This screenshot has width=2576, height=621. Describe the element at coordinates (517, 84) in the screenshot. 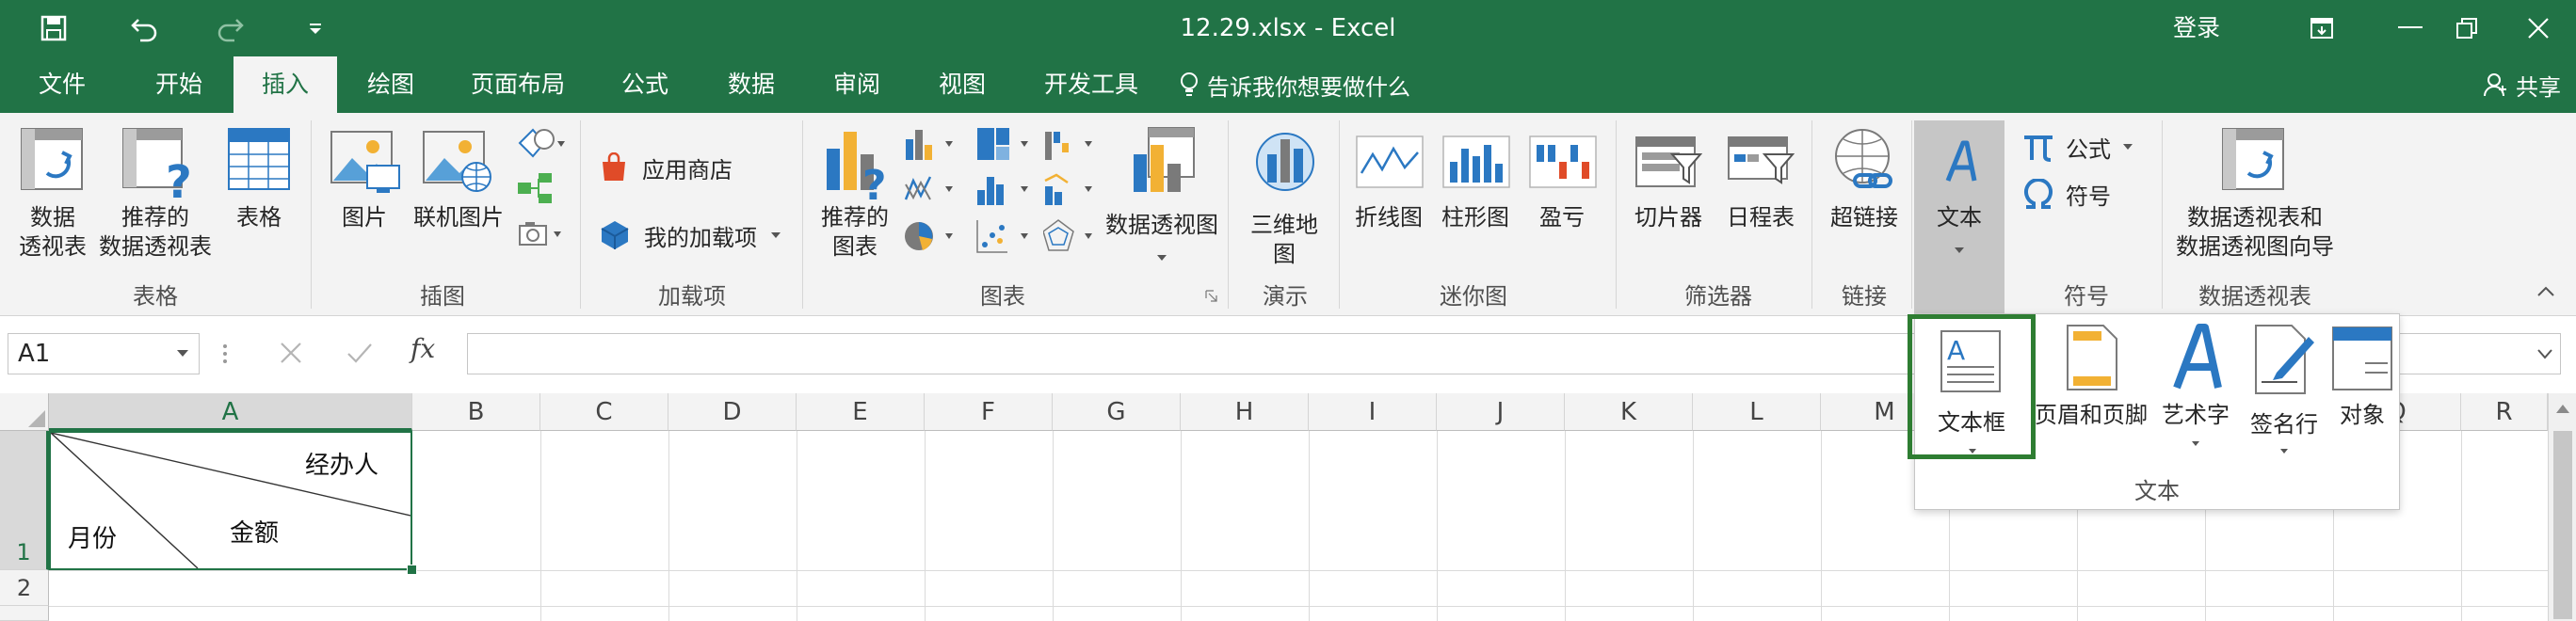

I see `tab-page-layout: 页面布局` at that location.